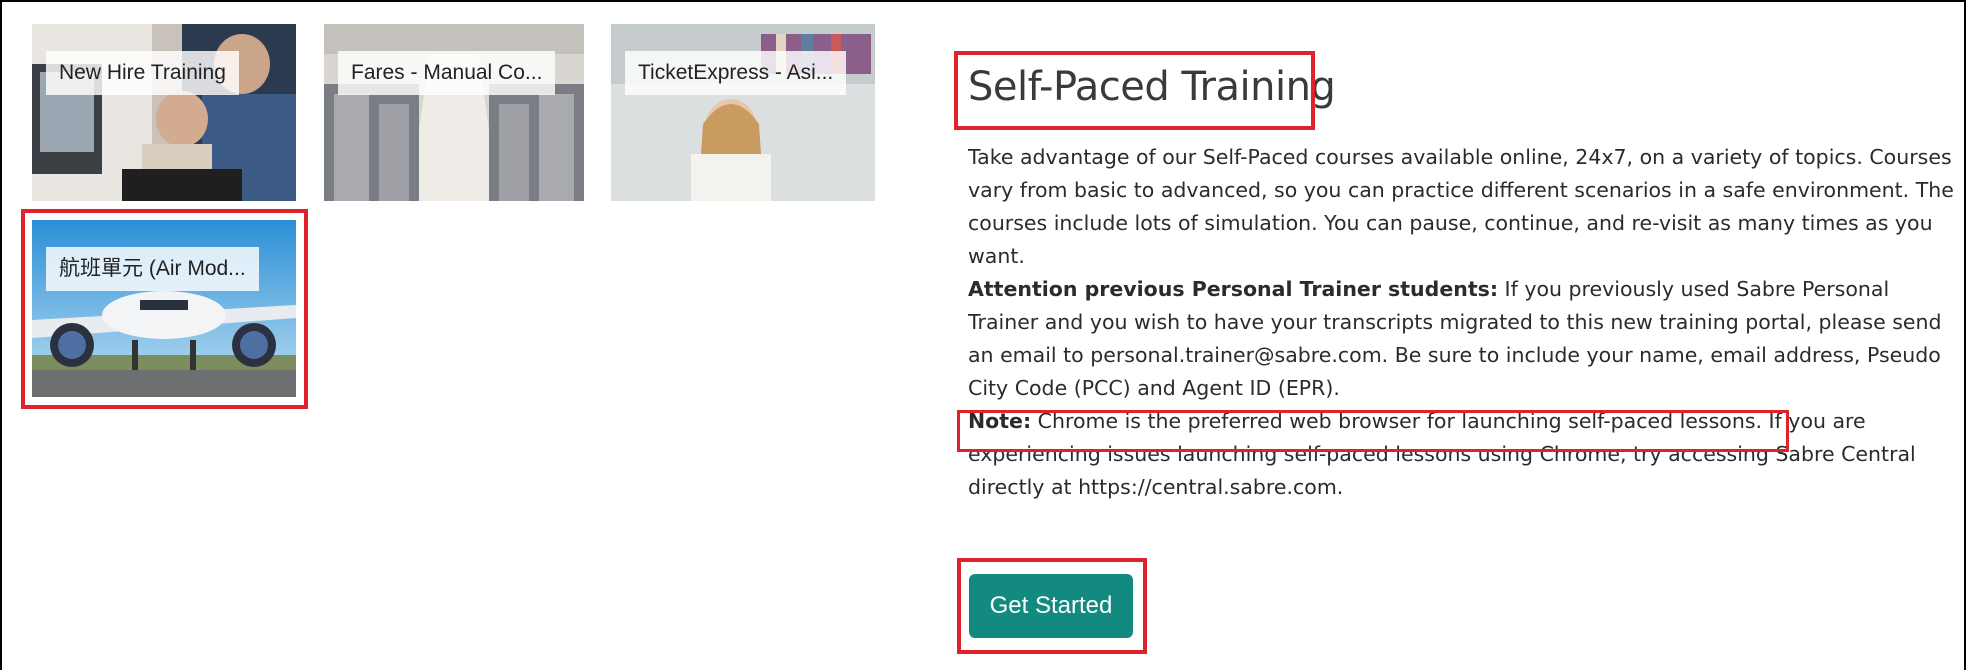 This screenshot has width=1970, height=670. I want to click on get-started-button: Get Started, so click(1051, 606).